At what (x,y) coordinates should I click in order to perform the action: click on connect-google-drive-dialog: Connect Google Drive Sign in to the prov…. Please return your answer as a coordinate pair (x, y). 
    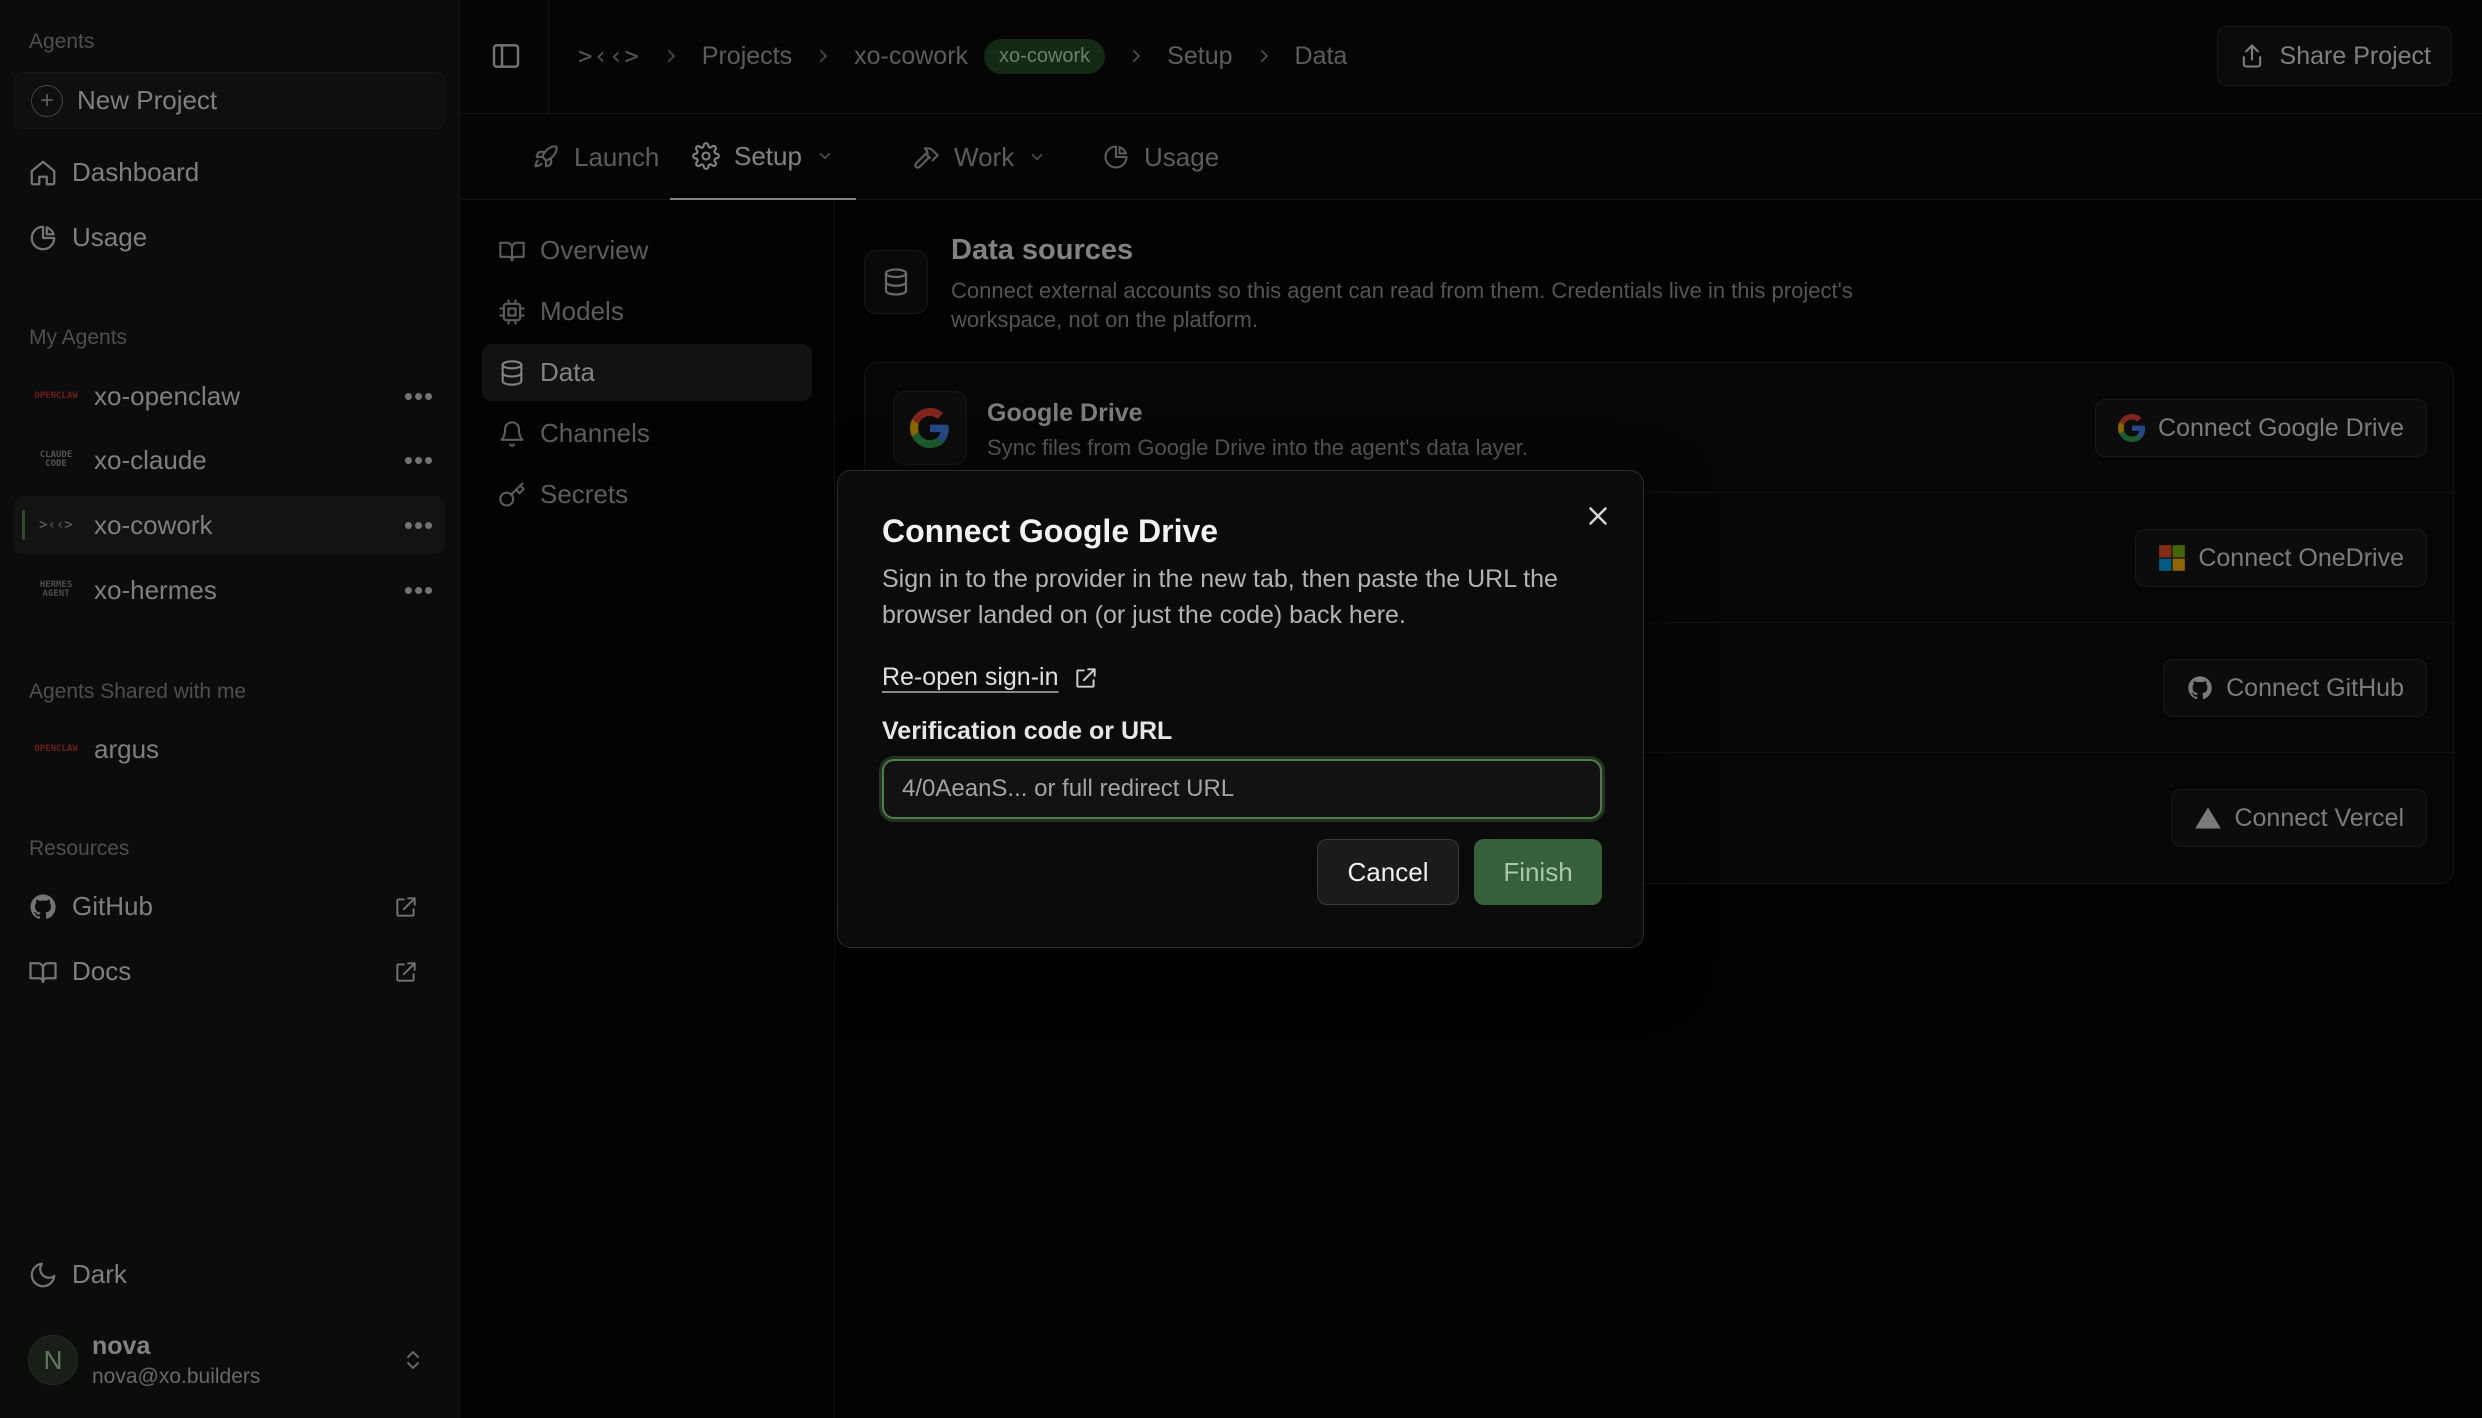
    Looking at the image, I should click on (1240, 709).